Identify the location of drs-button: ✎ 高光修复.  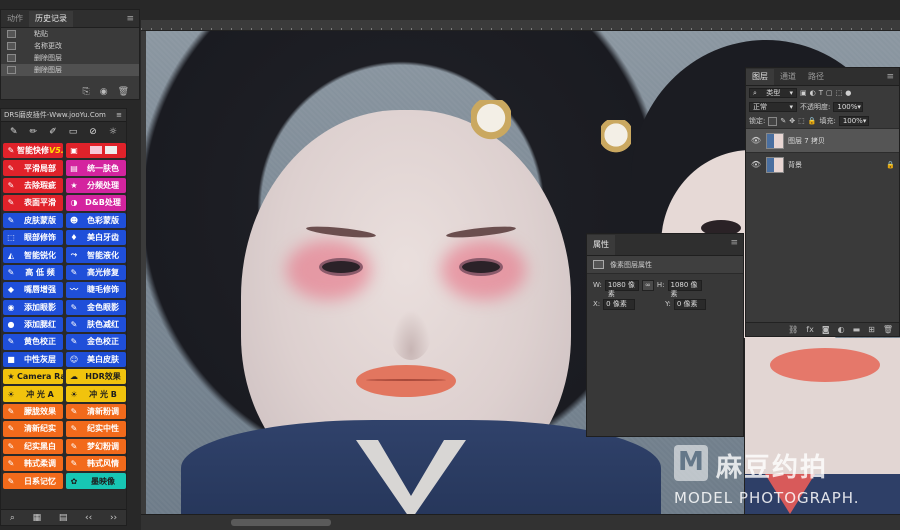
(96, 272).